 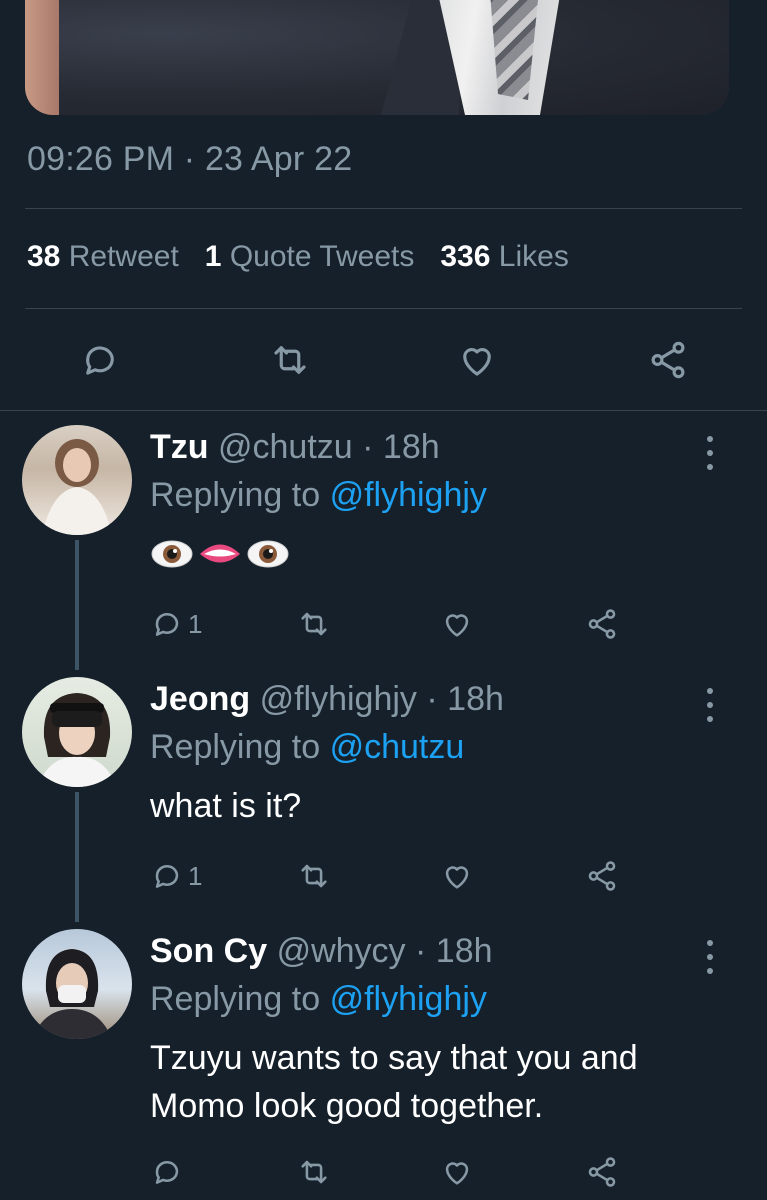 I want to click on media-skin-area, so click(x=42, y=57).